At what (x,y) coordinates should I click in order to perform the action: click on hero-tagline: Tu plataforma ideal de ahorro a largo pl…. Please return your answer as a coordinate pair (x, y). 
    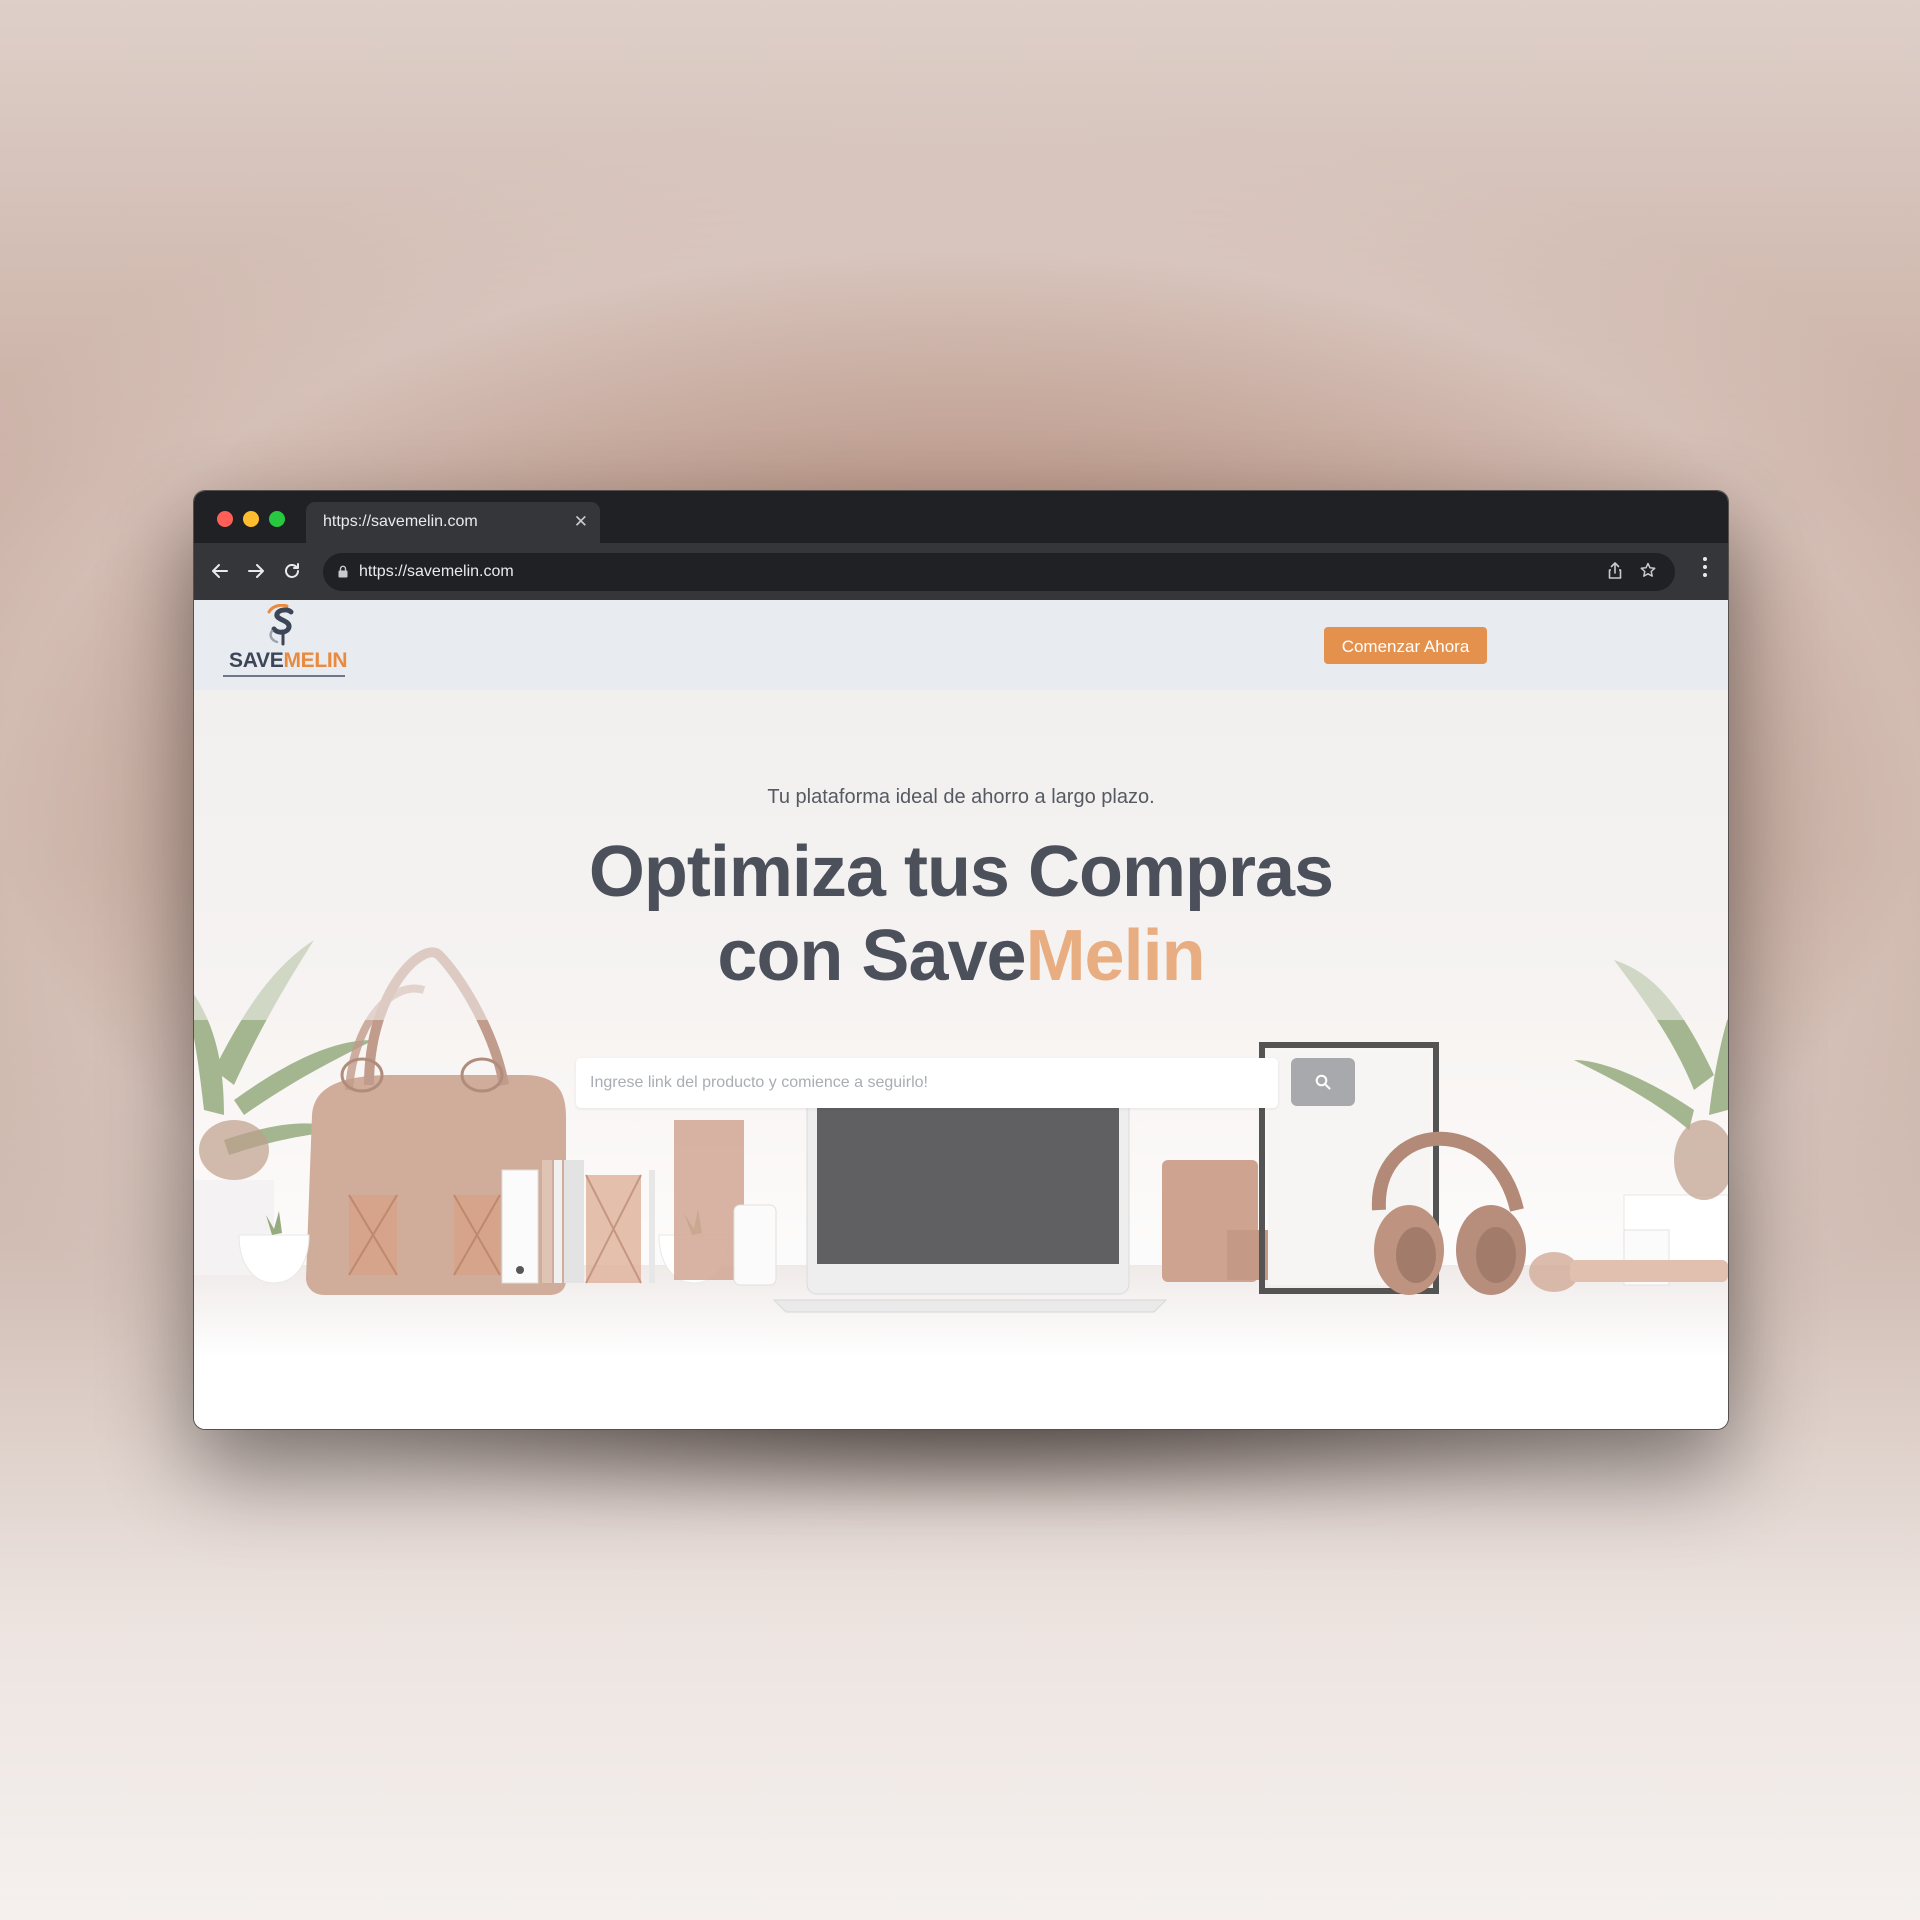
    Looking at the image, I should click on (961, 797).